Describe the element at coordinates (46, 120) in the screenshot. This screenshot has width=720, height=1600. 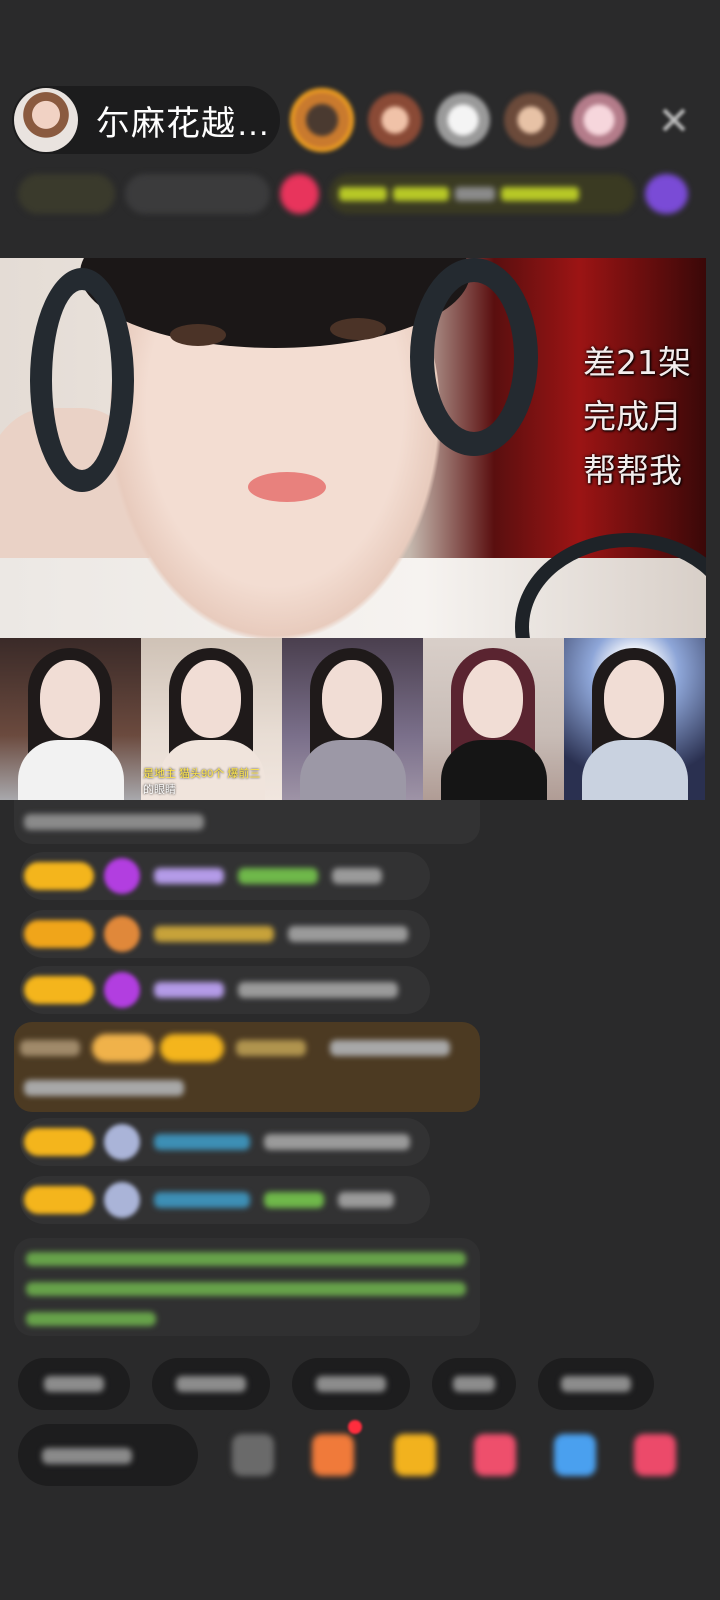
I see `host-avatar` at that location.